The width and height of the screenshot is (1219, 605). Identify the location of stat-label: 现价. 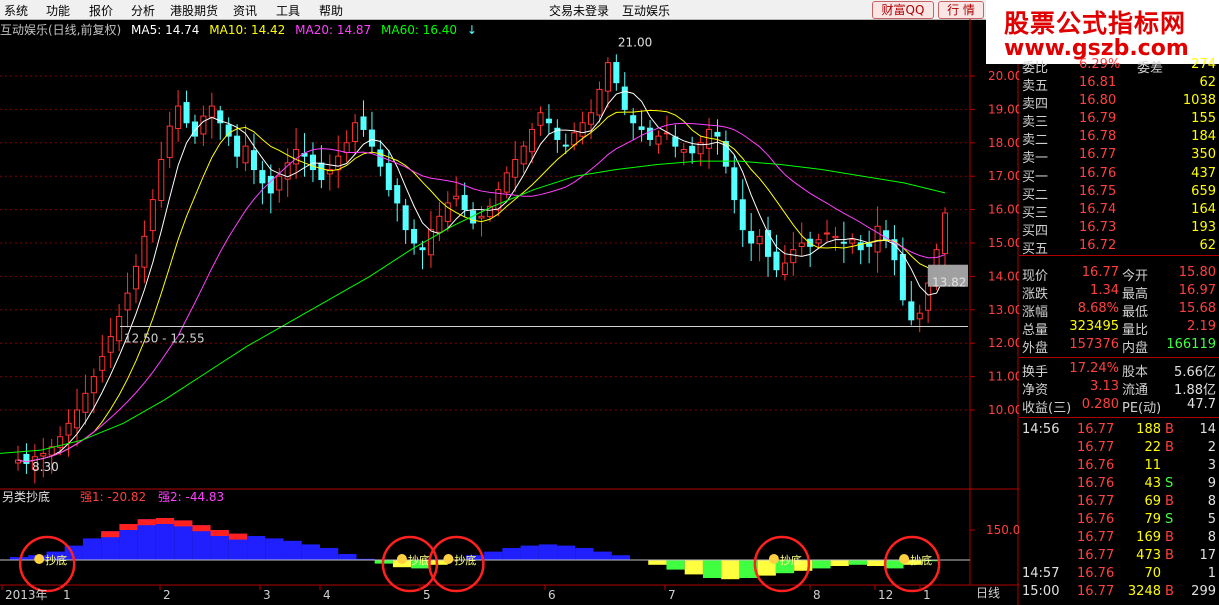
(1035, 276).